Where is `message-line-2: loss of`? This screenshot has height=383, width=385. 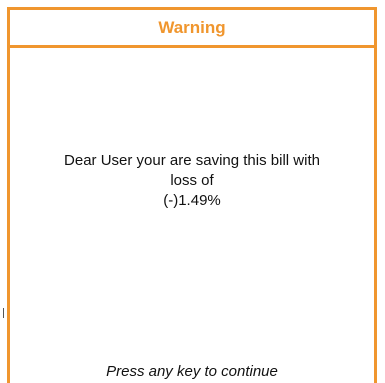
message-line-2: loss of is located at coordinates (192, 180).